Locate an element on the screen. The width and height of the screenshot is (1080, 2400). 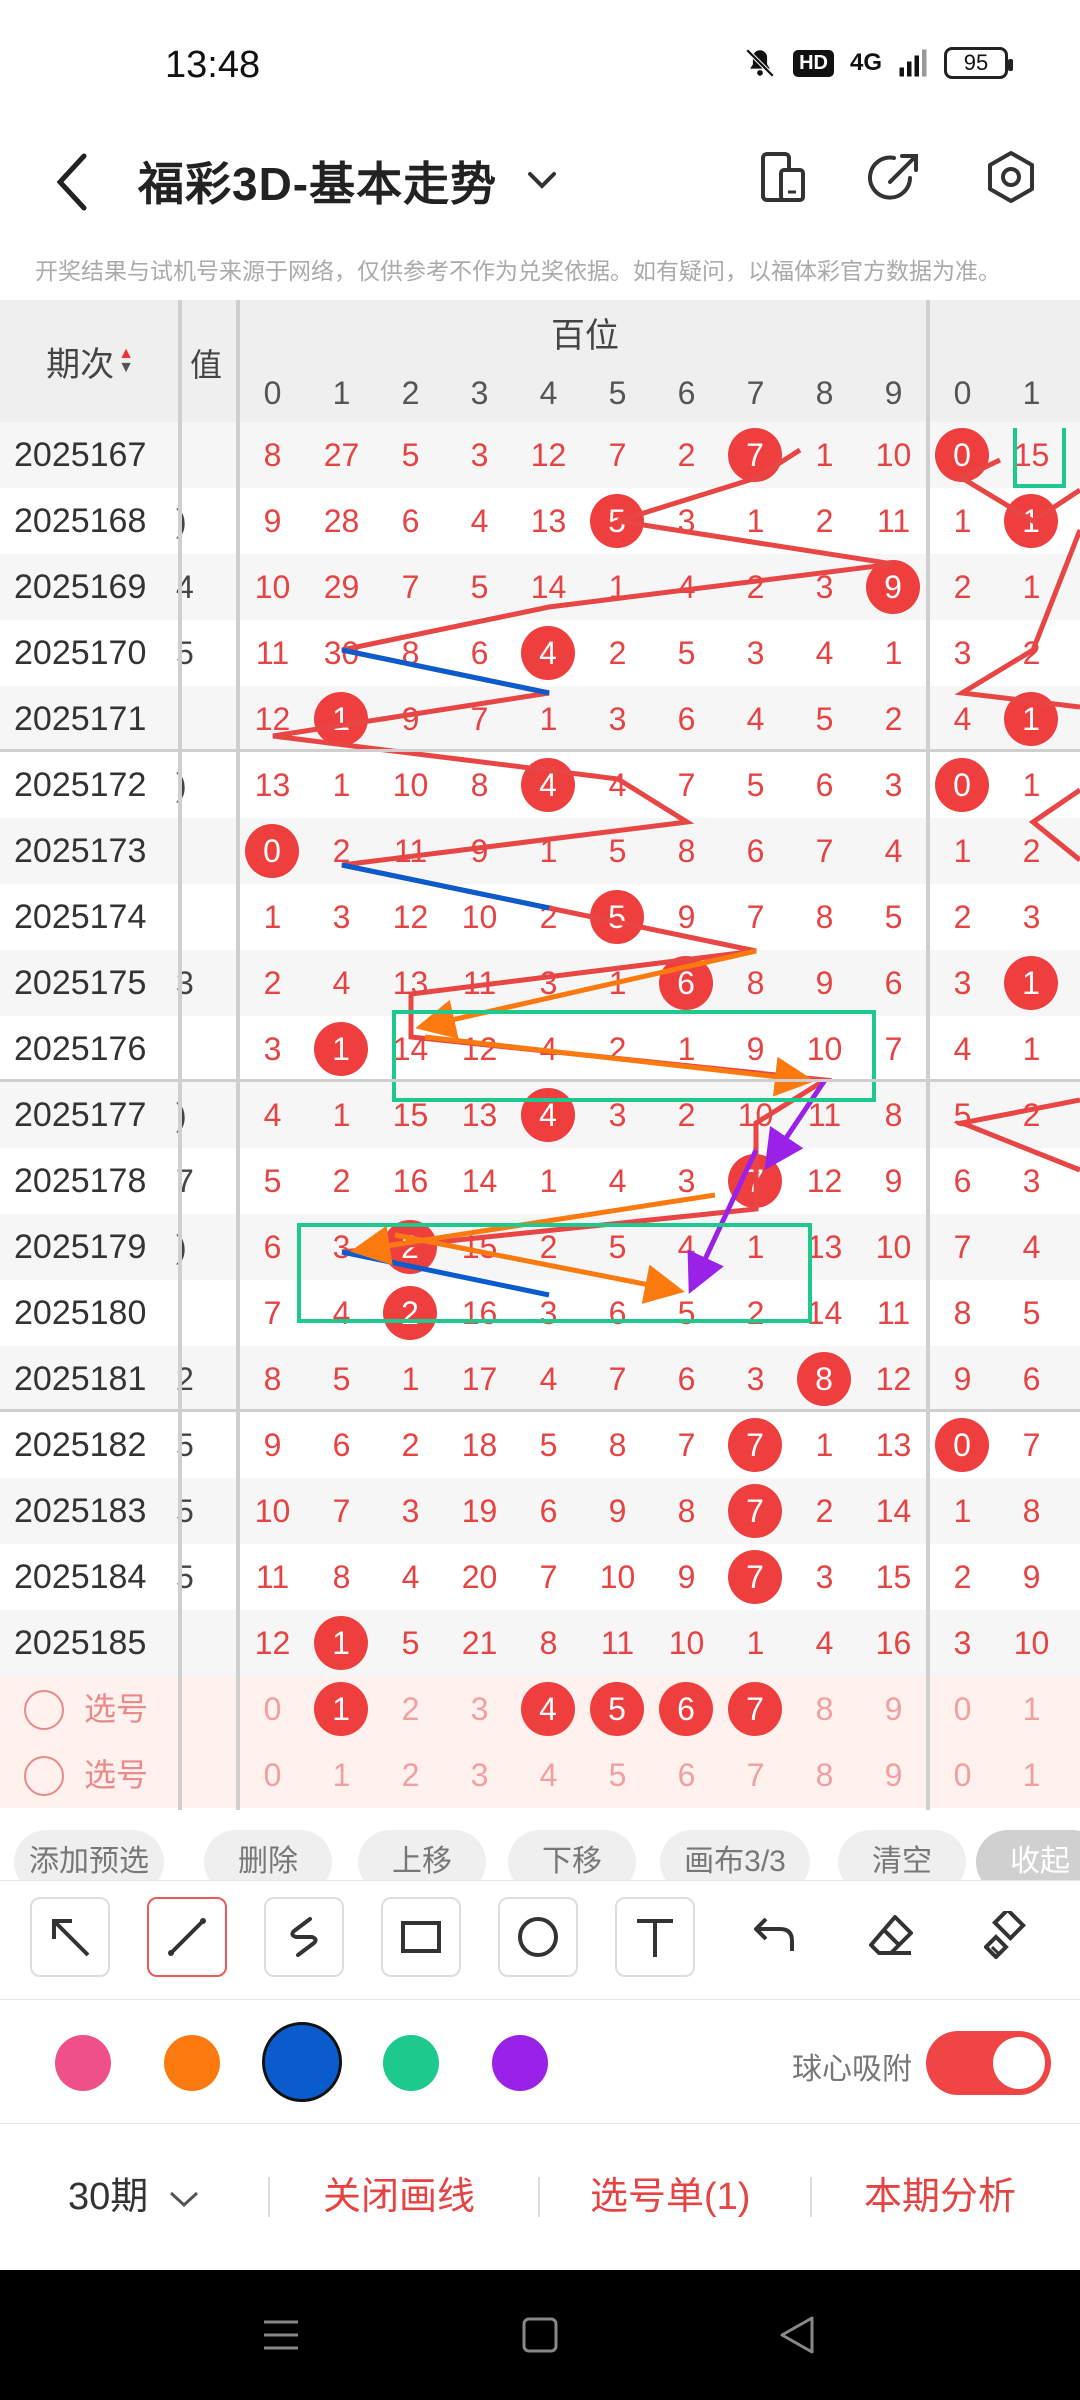
miss-count-cell: 10 is located at coordinates (1031, 1643).